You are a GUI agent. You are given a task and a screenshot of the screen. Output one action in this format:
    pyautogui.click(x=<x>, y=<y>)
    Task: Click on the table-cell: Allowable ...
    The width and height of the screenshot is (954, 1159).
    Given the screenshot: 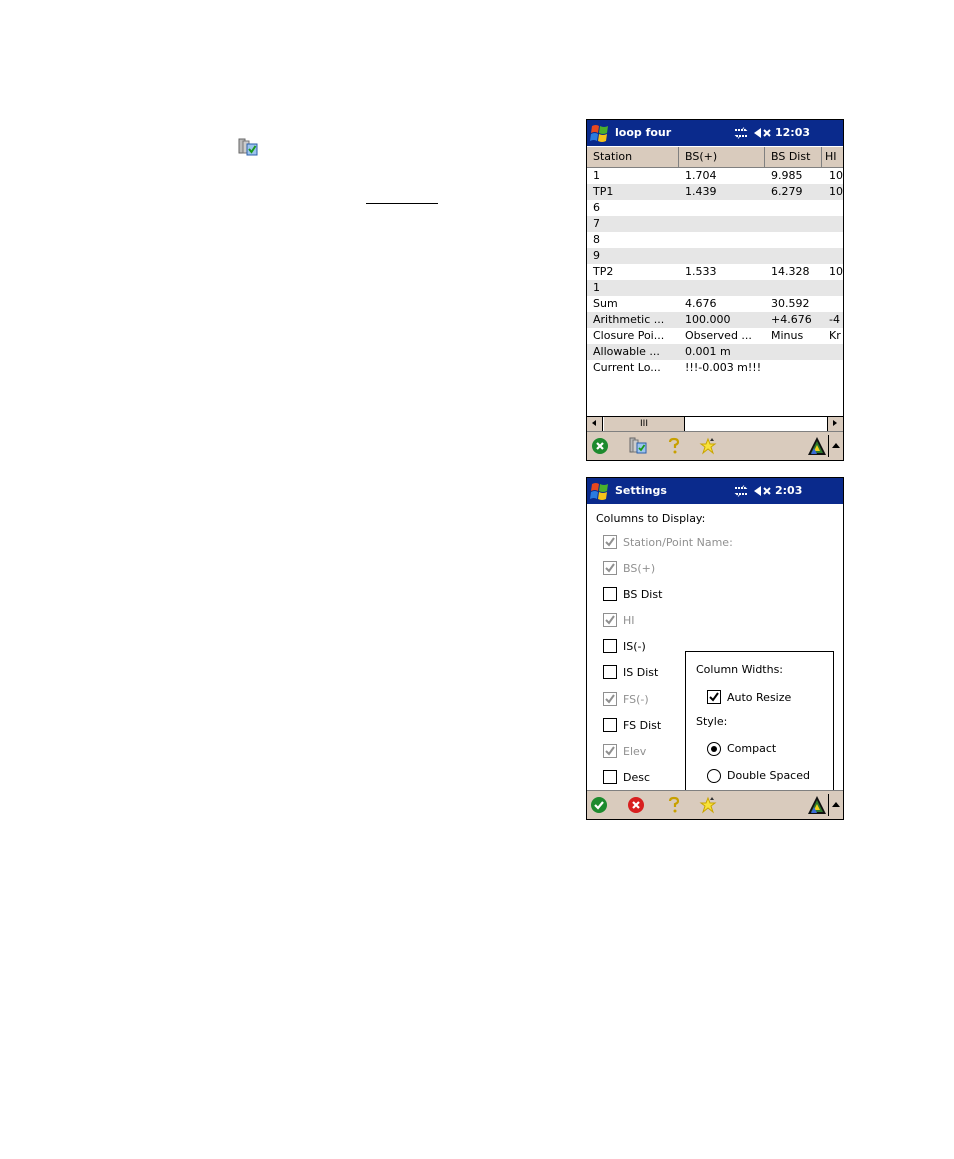 What is the action you would take?
    pyautogui.click(x=626, y=351)
    